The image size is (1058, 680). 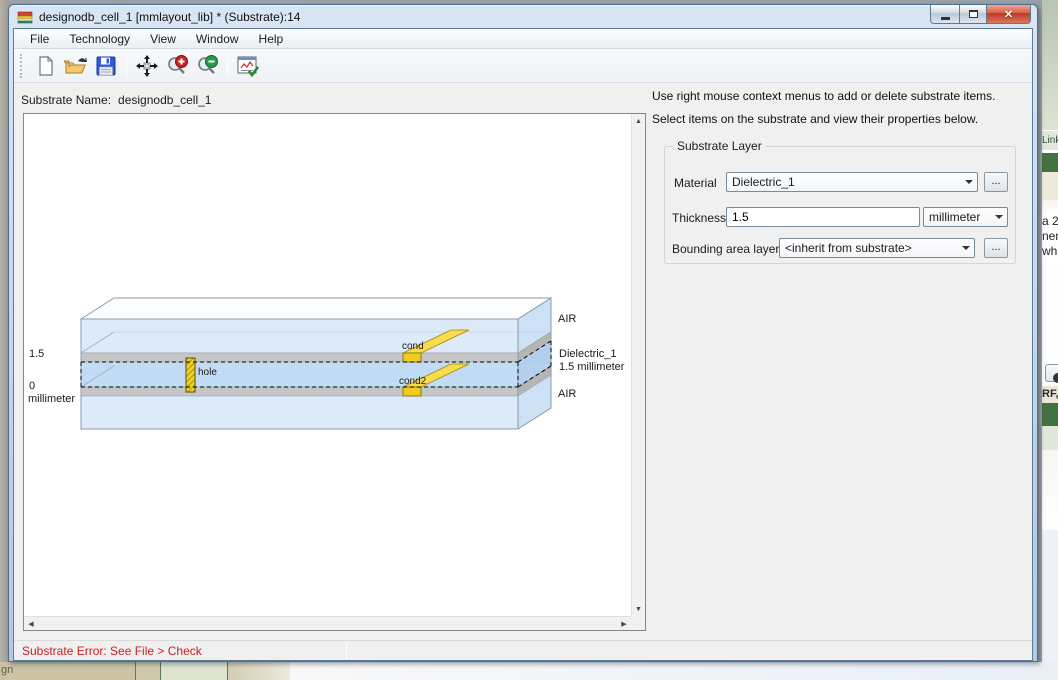 What do you see at coordinates (624, 624) in the screenshot?
I see `scroll-right-icon: ▶` at bounding box center [624, 624].